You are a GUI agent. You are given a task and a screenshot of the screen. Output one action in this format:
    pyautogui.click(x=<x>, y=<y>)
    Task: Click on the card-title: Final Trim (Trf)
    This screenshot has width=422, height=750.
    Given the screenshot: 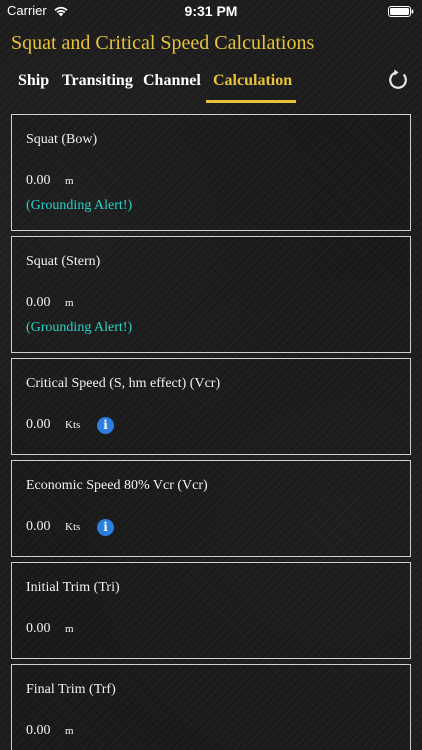 What is the action you would take?
    pyautogui.click(x=71, y=689)
    